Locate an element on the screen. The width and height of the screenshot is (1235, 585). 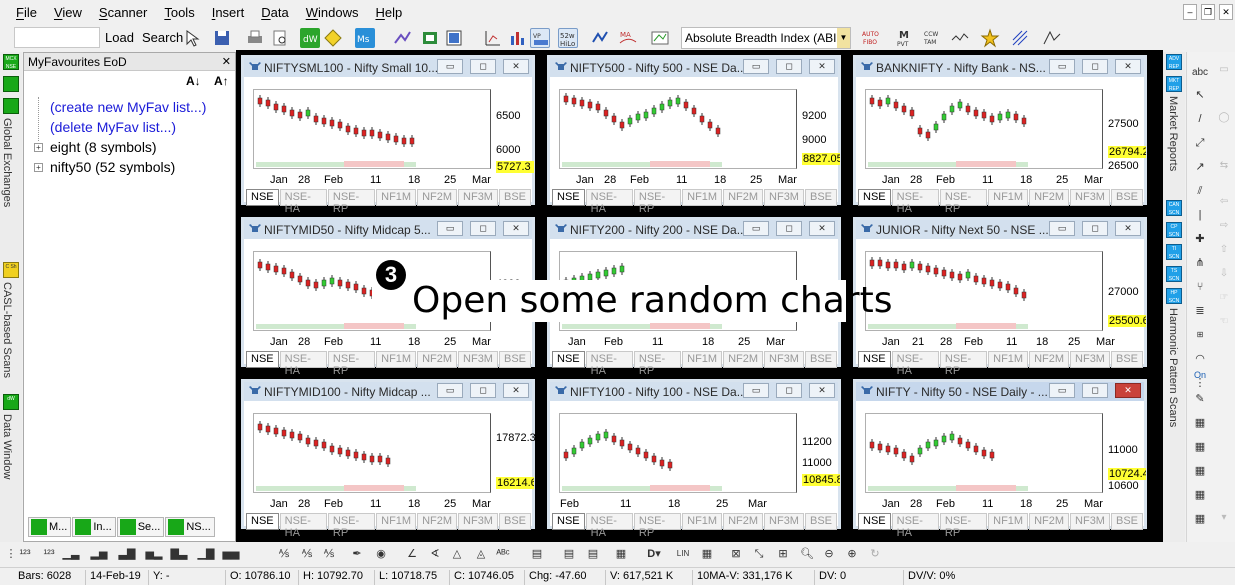
bar-chart-icon: ▇▃ is located at coordinates (179, 554).